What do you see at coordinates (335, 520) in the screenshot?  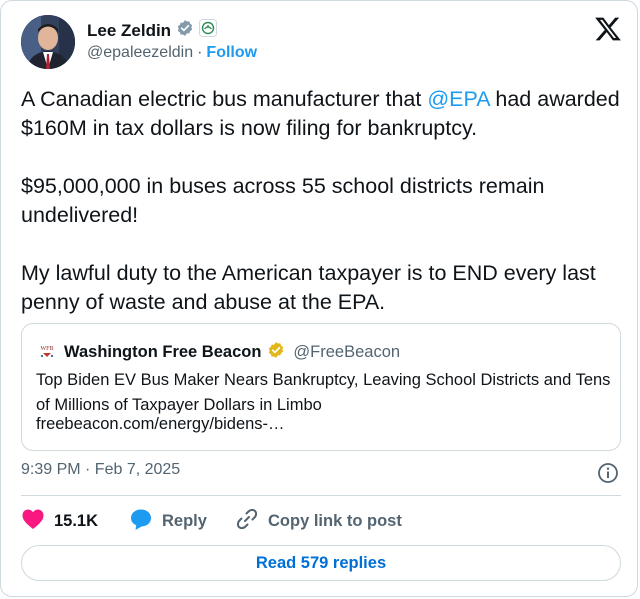 I see `copy-link-label: Copy link to post` at bounding box center [335, 520].